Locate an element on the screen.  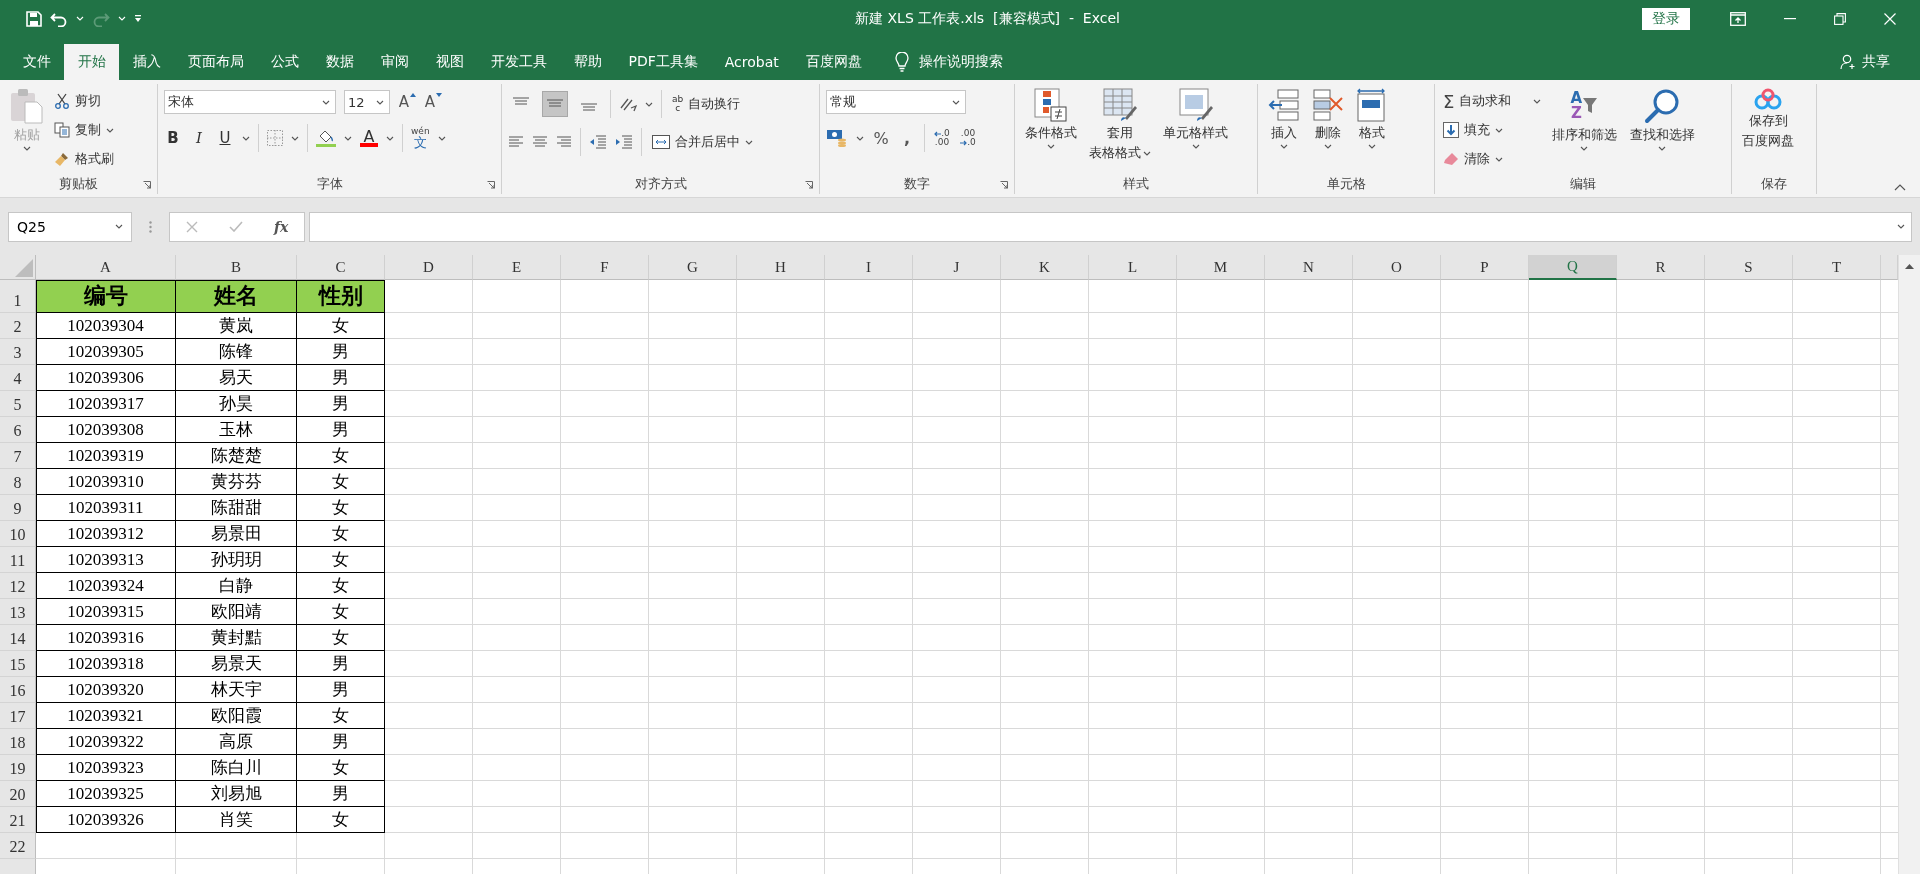
ribbon-tab: 页面布局 is located at coordinates (215, 62).